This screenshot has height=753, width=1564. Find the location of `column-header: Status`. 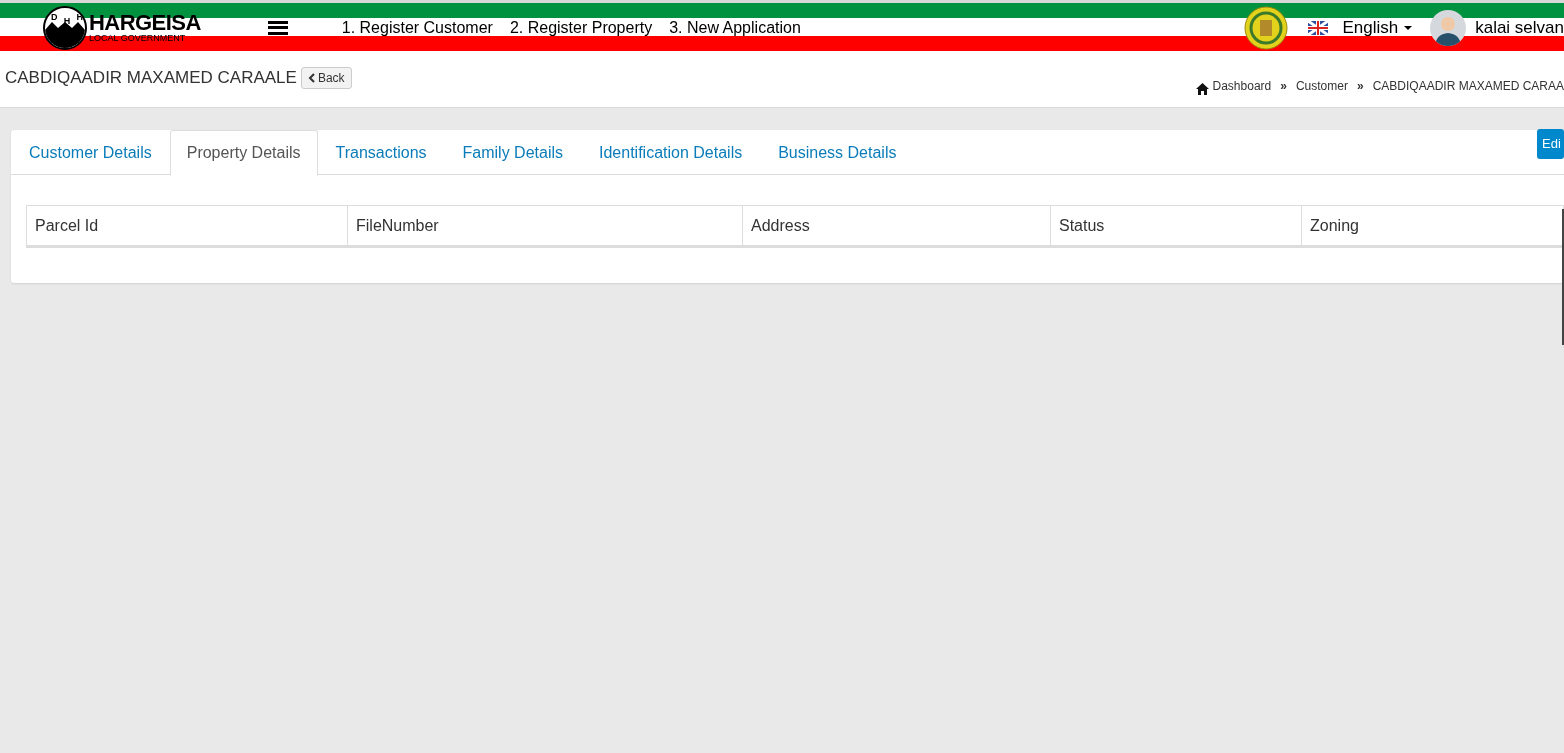

column-header: Status is located at coordinates (1175, 225).